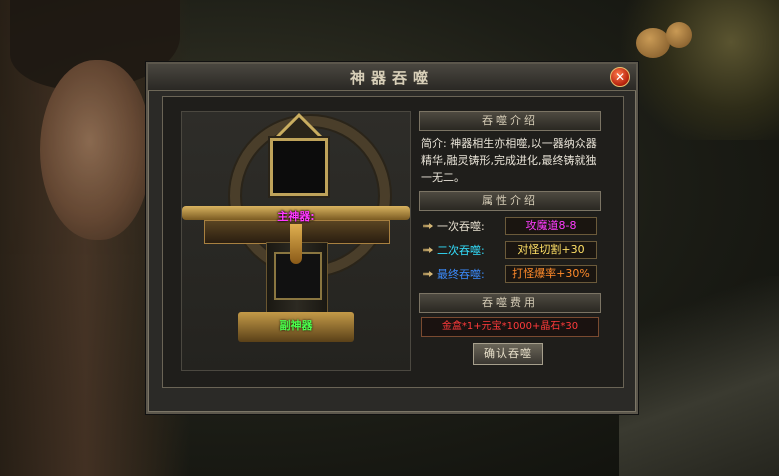 The height and width of the screenshot is (476, 779). I want to click on attribute-row-1: 一次吞噬: 攻魔道8-8, so click(513, 226).